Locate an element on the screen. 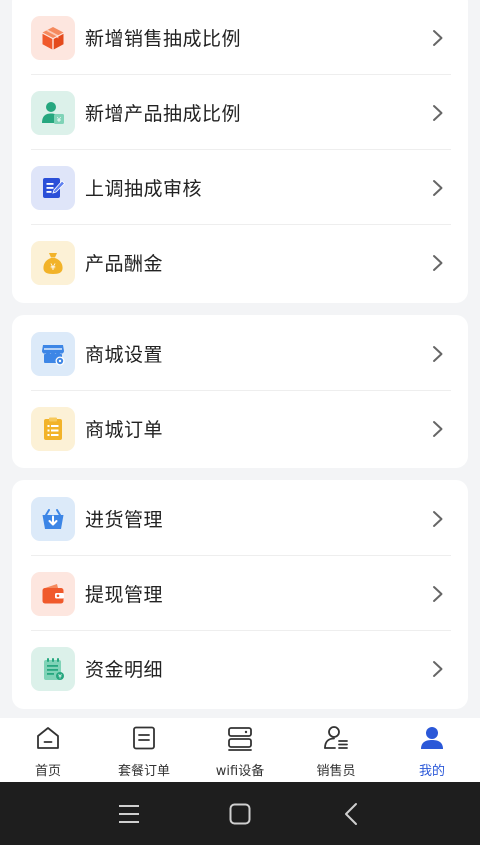 The width and height of the screenshot is (480, 845). tab-home: 首页 is located at coordinates (48, 750).